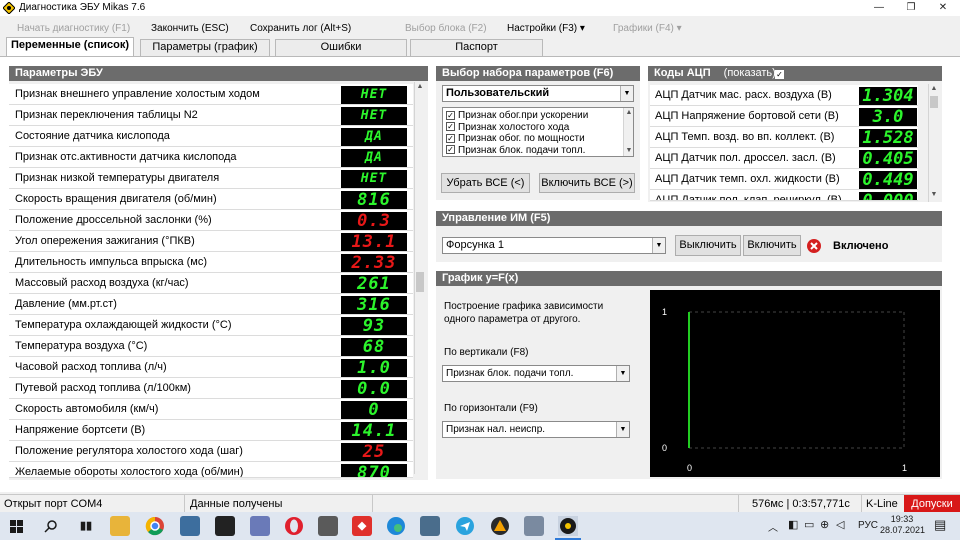 The height and width of the screenshot is (540, 960). What do you see at coordinates (120, 526) in the screenshot?
I see `file-explorer-icon` at bounding box center [120, 526].